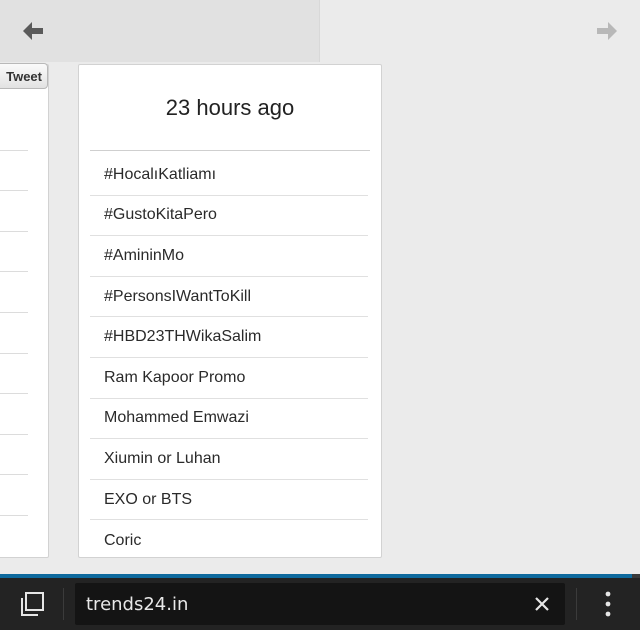  I want to click on title-divider, so click(230, 150).